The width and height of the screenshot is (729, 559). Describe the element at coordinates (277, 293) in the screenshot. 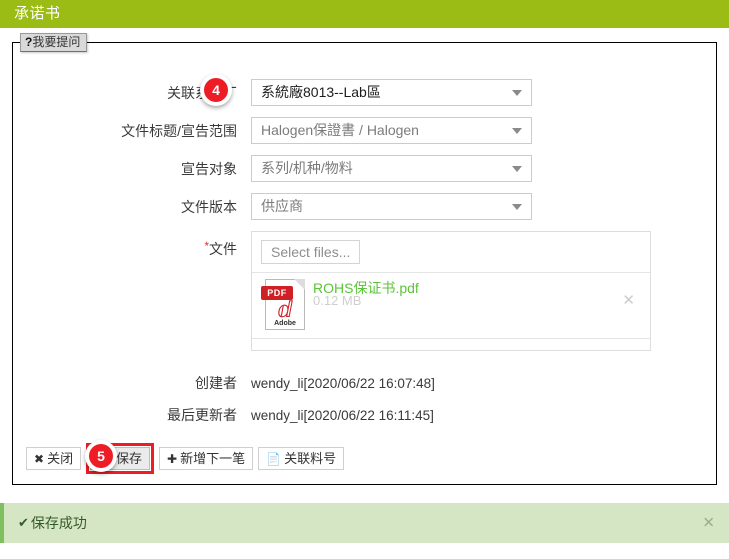

I see `pdf-label-badge: PDF` at that location.